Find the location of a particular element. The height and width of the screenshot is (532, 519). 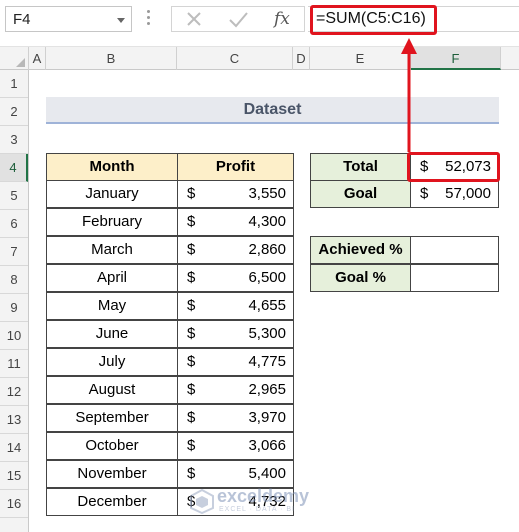

total-label-cell: Total is located at coordinates (360, 167).